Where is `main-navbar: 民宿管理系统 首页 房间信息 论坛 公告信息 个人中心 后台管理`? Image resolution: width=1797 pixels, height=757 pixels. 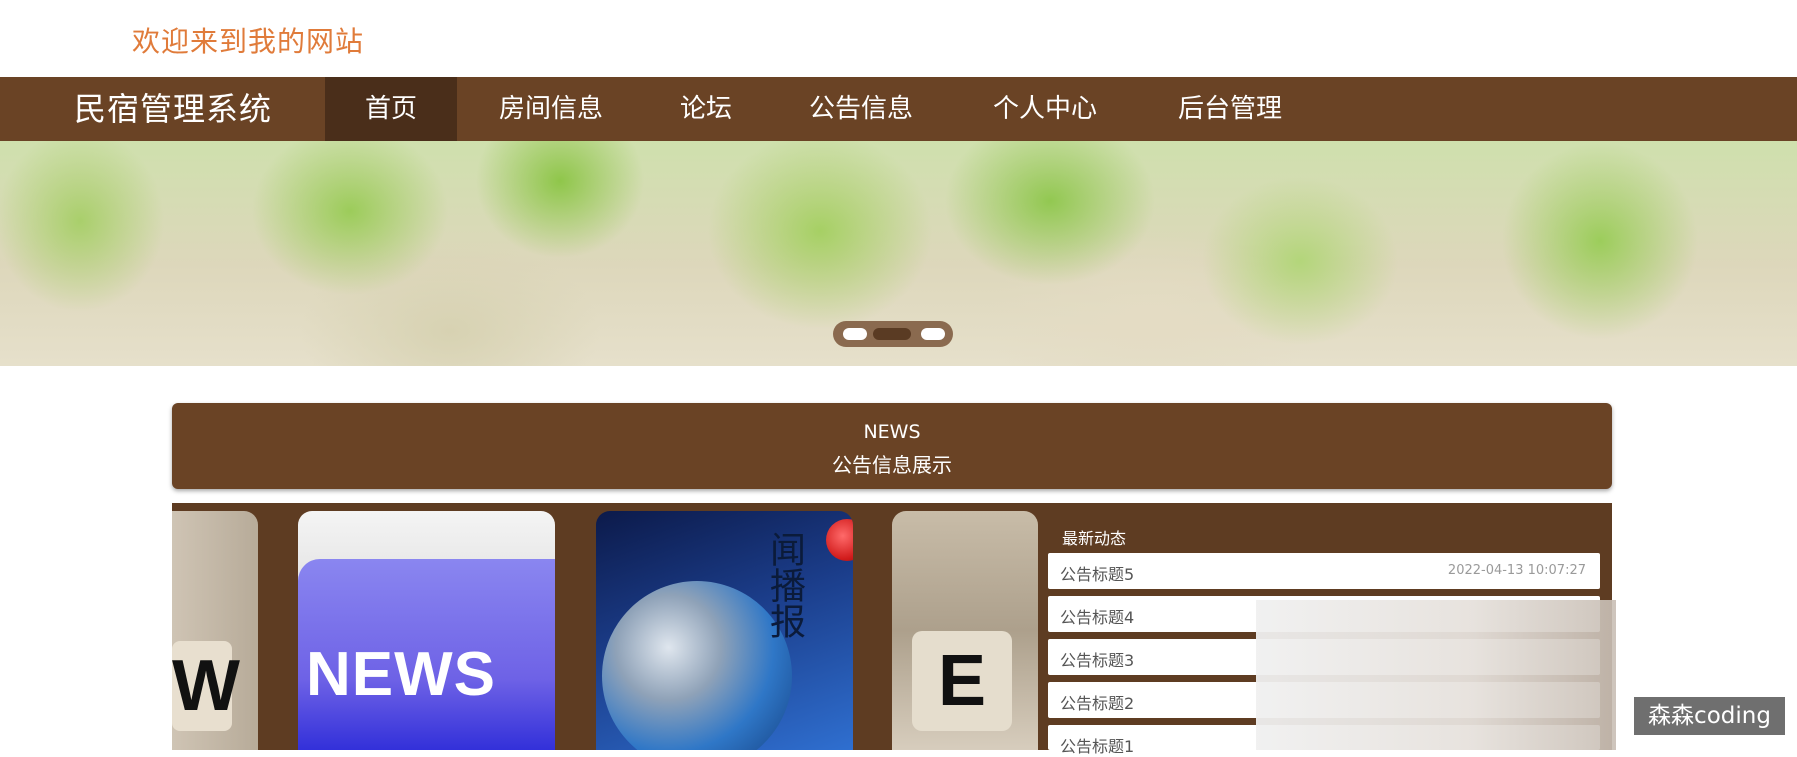
main-navbar: 民宿管理系统 首页 房间信息 论坛 公告信息 个人中心 后台管理 is located at coordinates (898, 109).